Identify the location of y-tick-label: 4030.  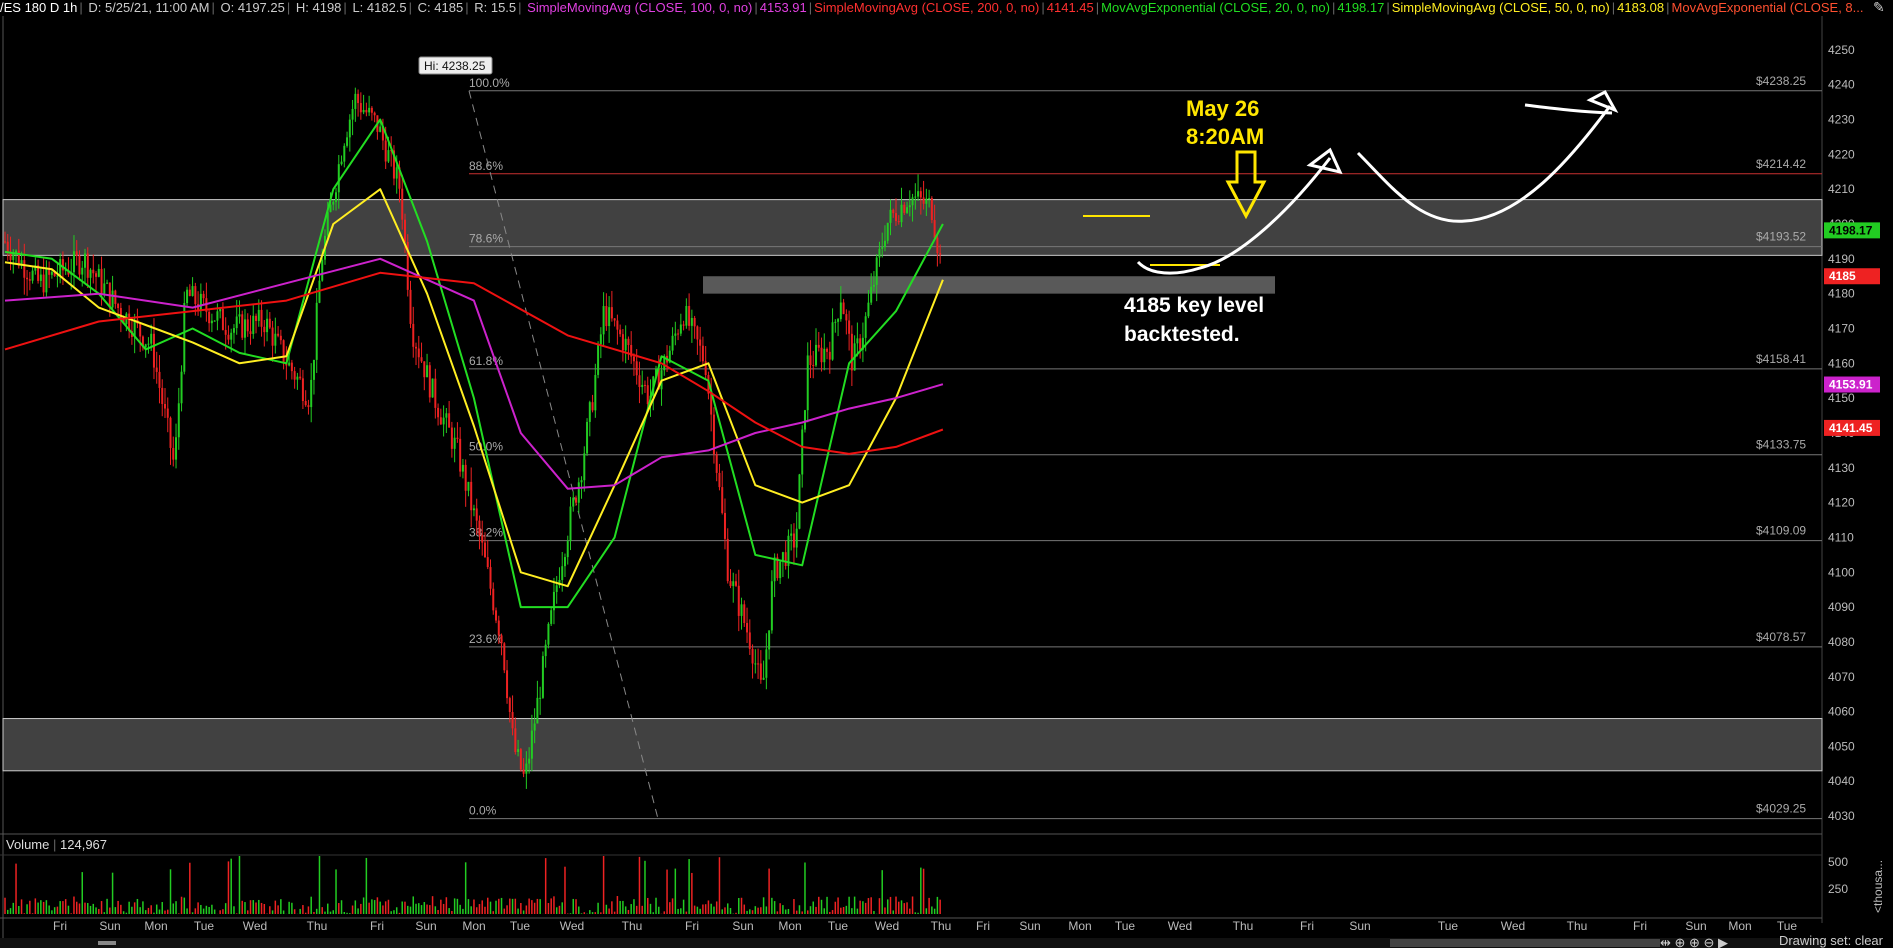
(1841, 816).